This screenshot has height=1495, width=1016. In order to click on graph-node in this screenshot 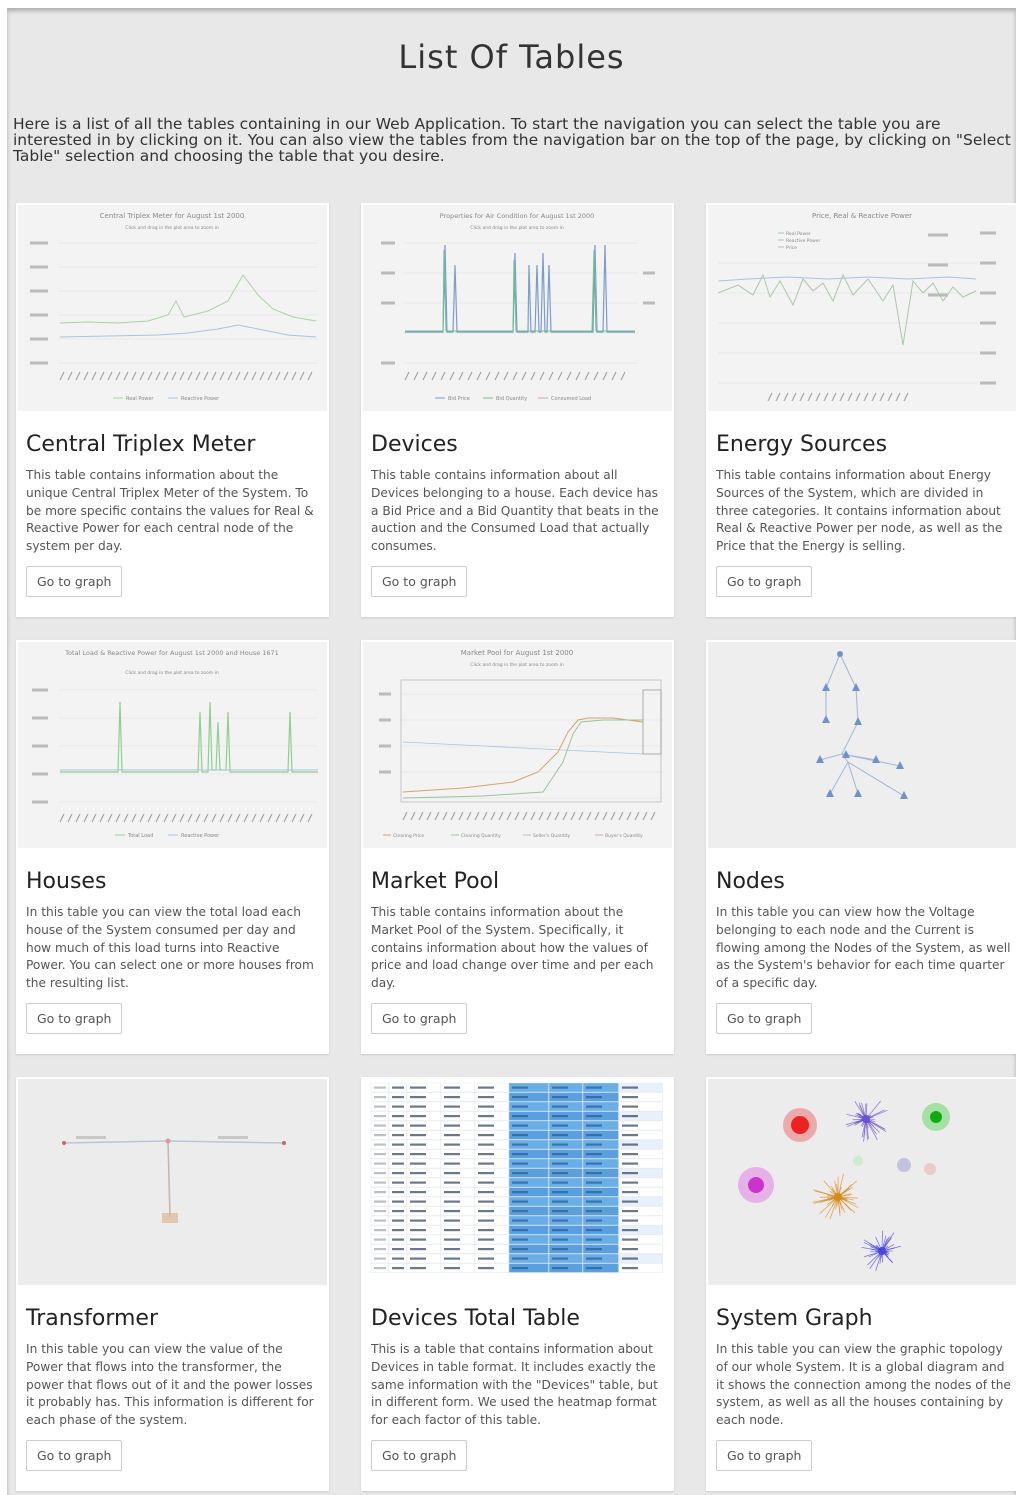, I will do `click(866, 1119)`.